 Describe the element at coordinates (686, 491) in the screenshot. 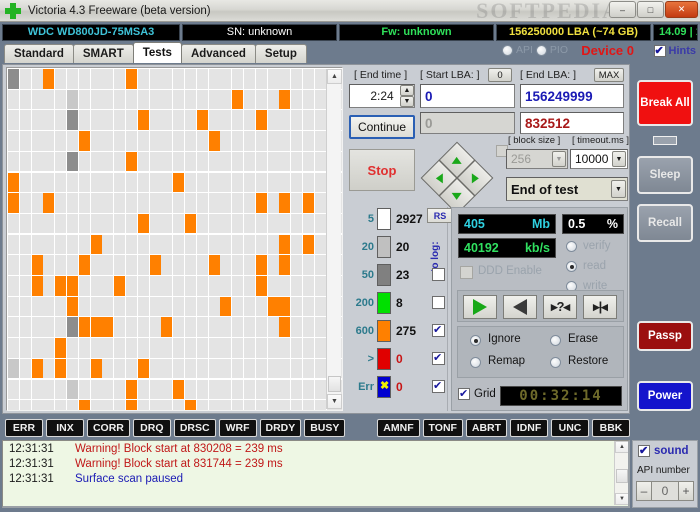

I see `api-number-increment: +` at that location.